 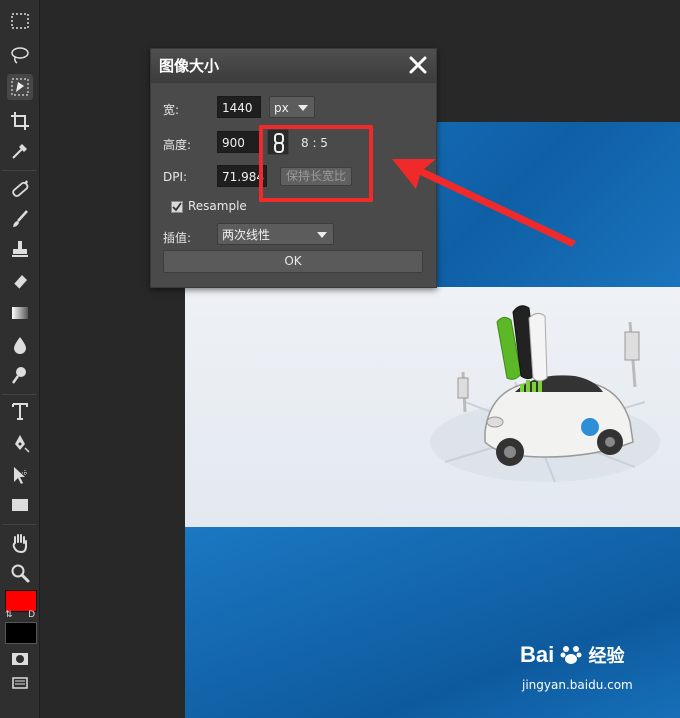 What do you see at coordinates (595, 675) in the screenshot?
I see `baidu-watermark: Bai 经验 jingyan.baidu.com` at bounding box center [595, 675].